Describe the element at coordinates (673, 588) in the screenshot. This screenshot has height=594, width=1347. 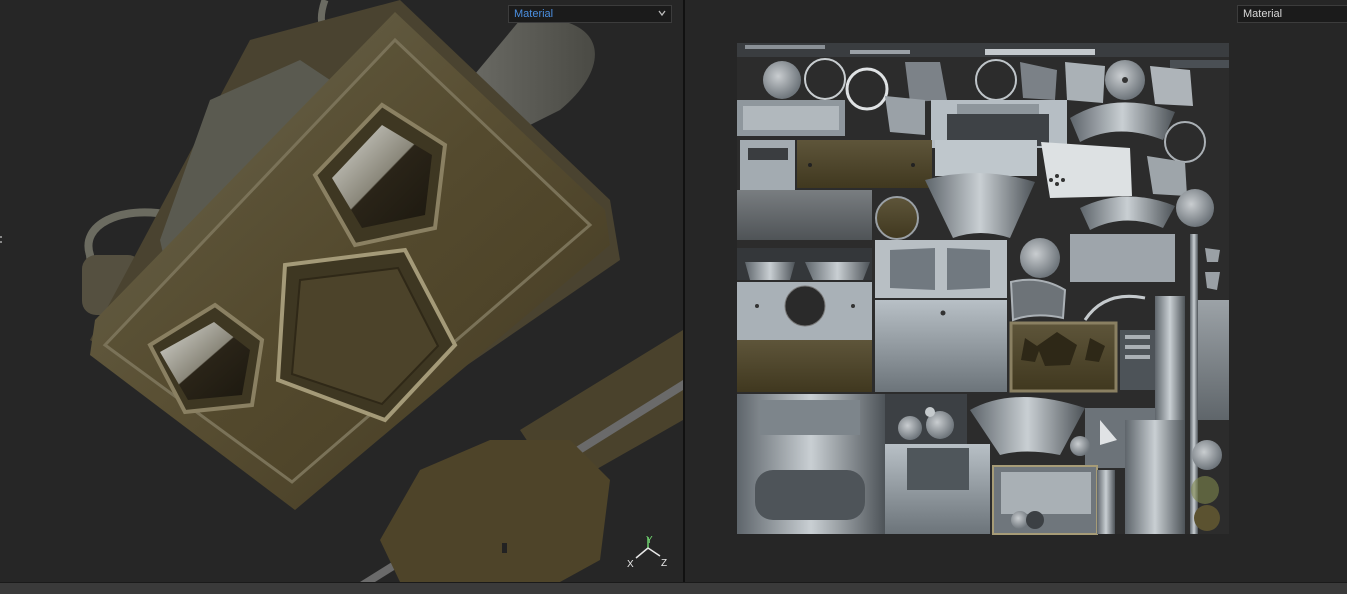
I see `bottom-status-bar` at that location.